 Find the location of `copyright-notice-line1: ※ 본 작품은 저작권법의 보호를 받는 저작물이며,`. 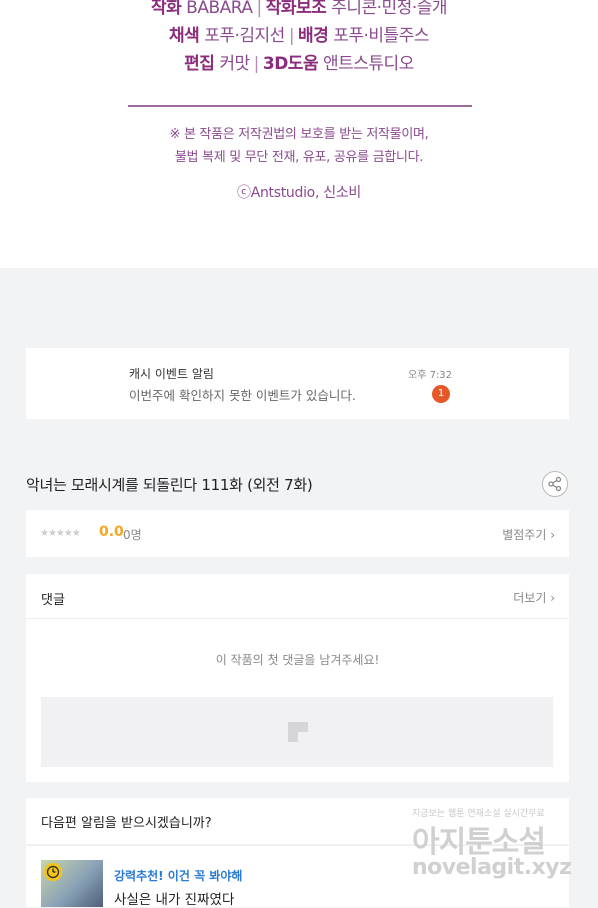

copyright-notice-line1: ※ 본 작품은 저작권법의 보호를 받는 저작물이며, is located at coordinates (299, 134).